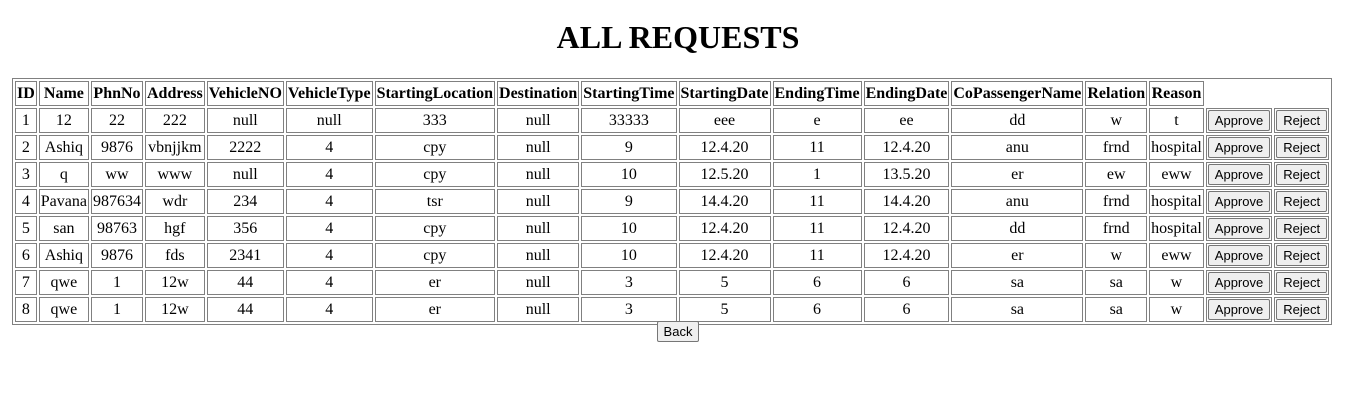 Image resolution: width=1361 pixels, height=416 pixels. I want to click on table-cell-endingdate: 6, so click(906, 282).